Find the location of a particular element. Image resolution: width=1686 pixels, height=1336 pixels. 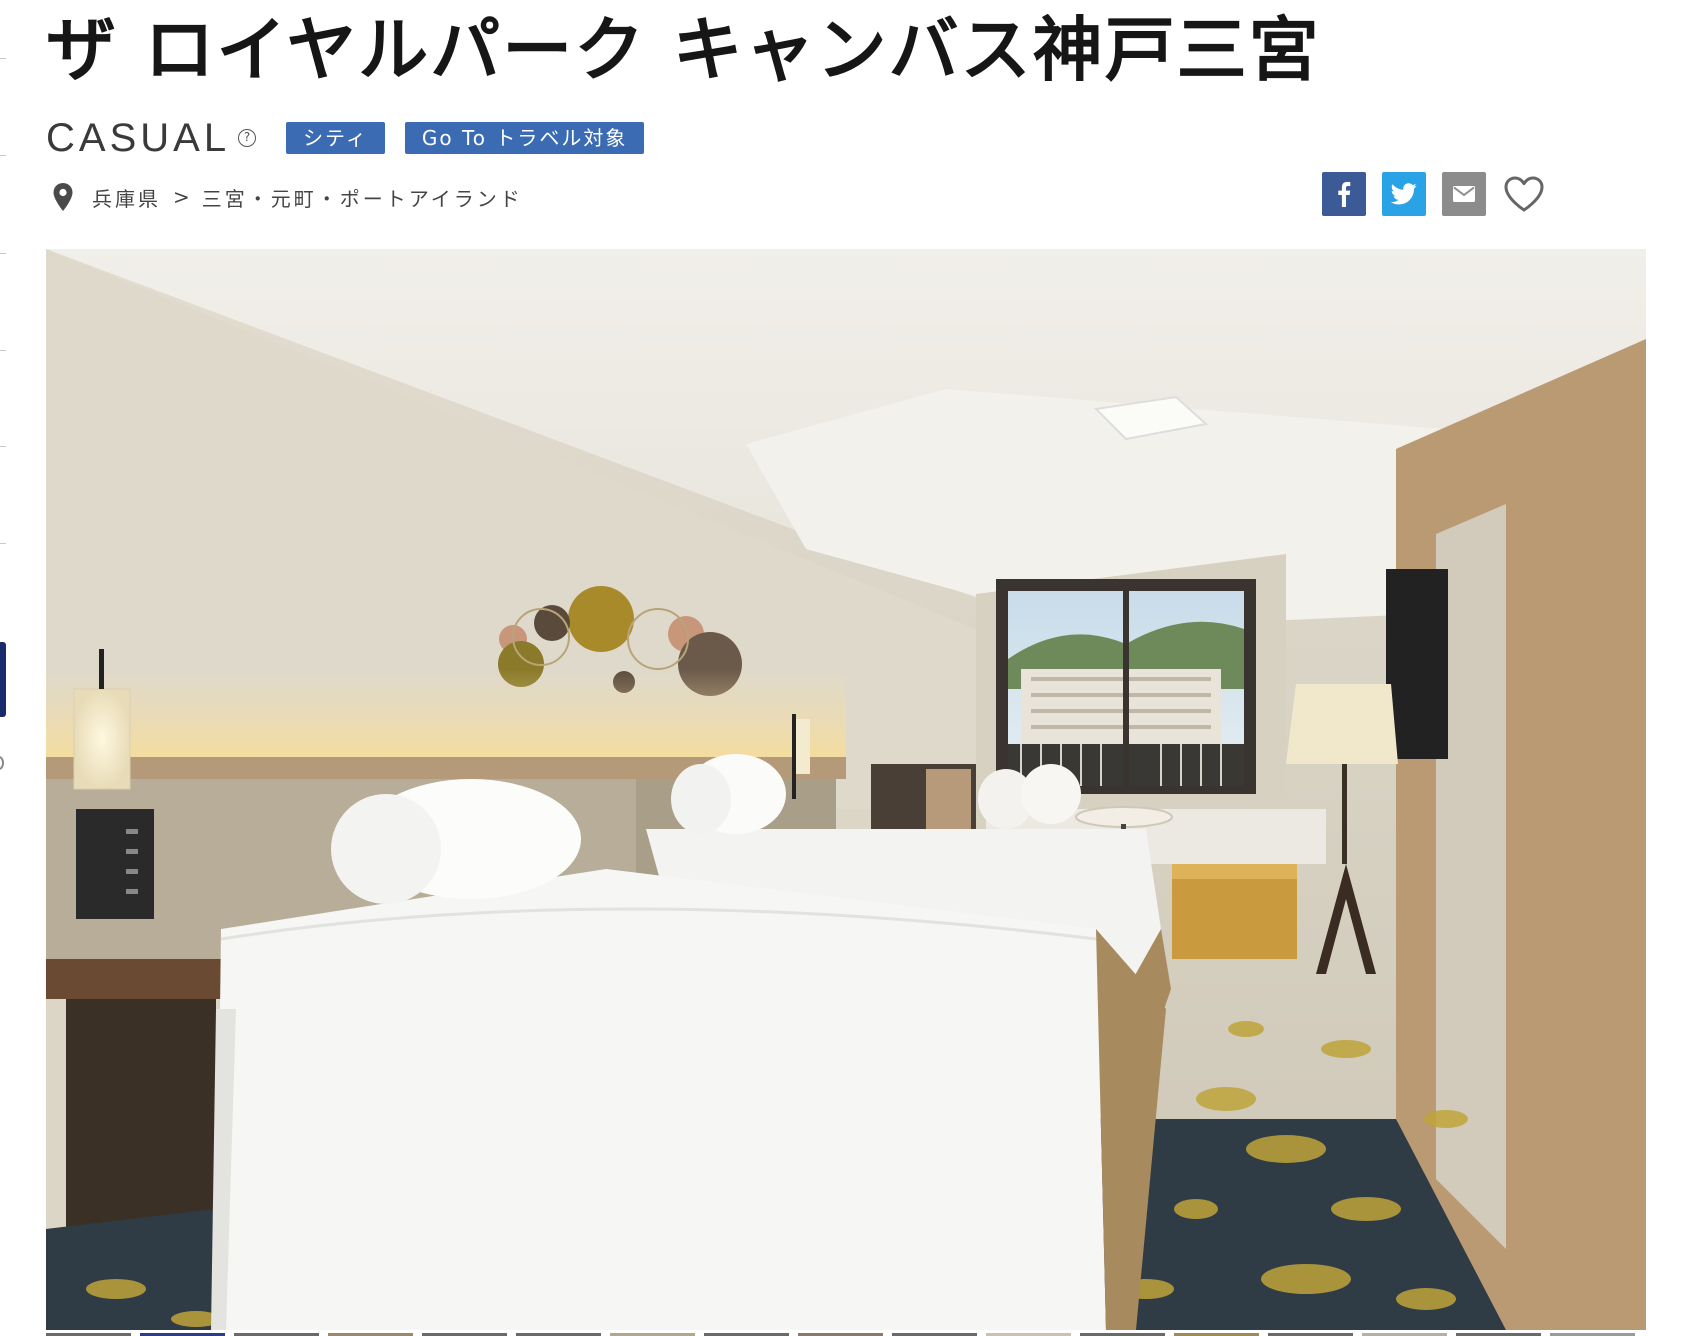

breadcrumb: 兵庫県 > 三宮・元町・ポートアイランド is located at coordinates (287, 197).